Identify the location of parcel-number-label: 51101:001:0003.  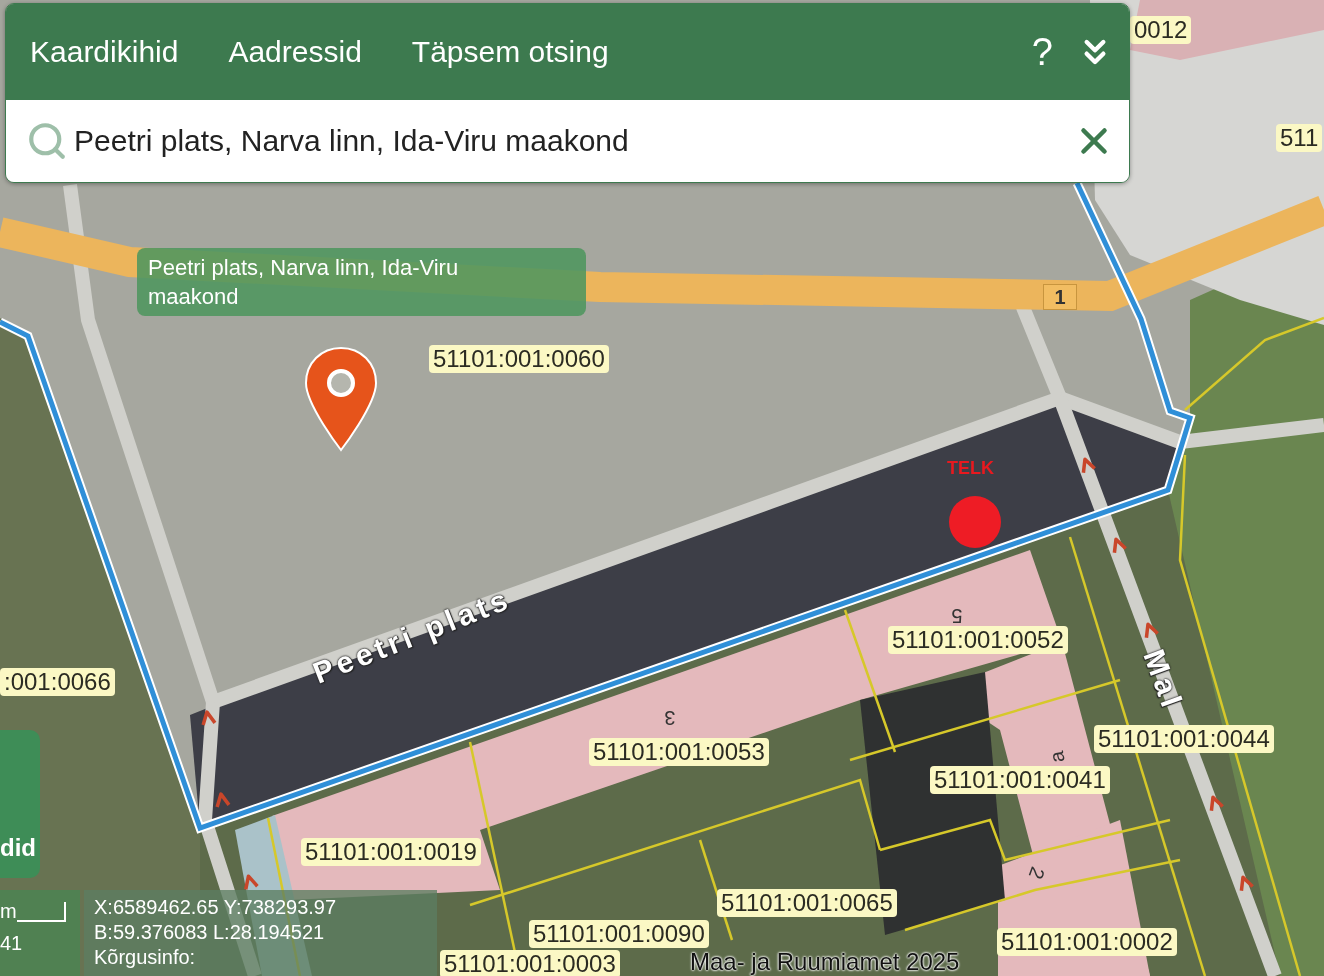
(530, 963).